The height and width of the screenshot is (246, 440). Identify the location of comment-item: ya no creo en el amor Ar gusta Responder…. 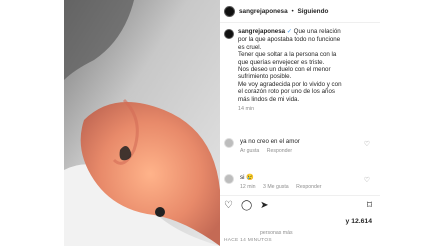
(299, 147).